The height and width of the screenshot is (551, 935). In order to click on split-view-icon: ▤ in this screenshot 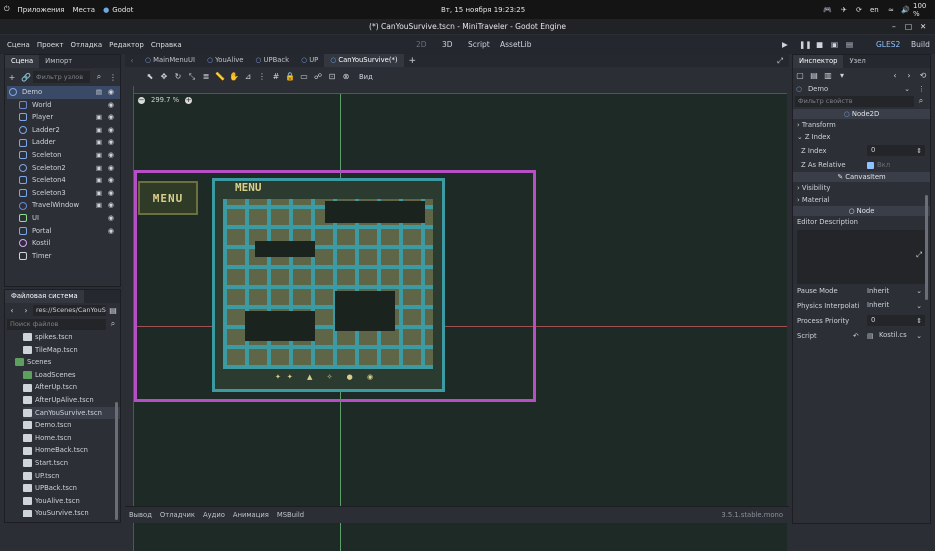, I will do `click(113, 310)`.